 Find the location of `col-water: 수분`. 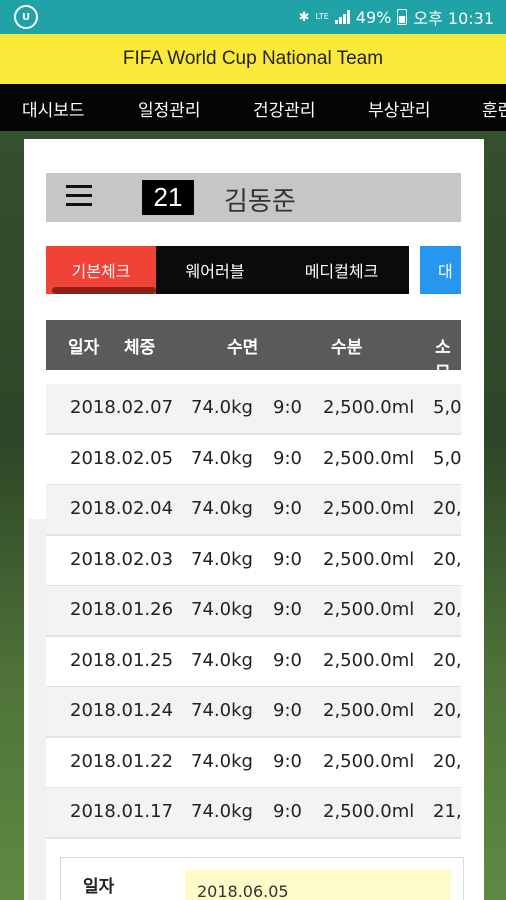

col-water: 수분 is located at coordinates (347, 348).